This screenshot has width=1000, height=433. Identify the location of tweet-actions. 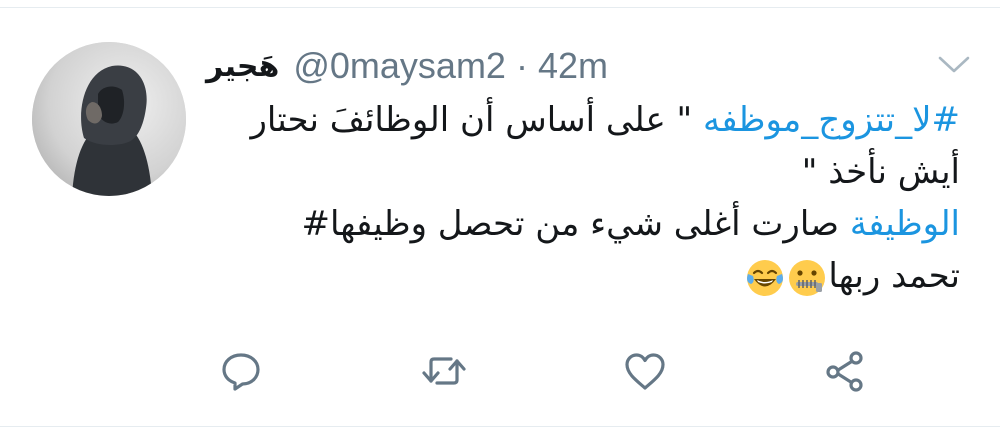
(500, 370).